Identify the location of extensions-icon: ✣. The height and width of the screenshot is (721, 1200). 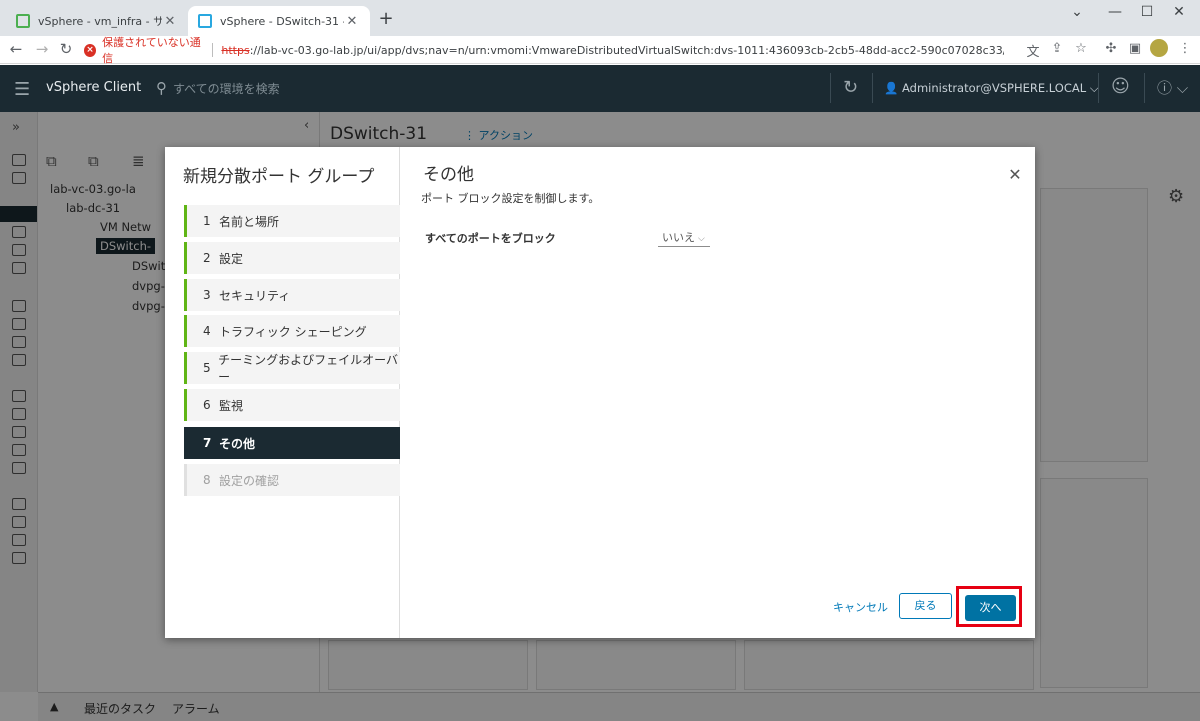
(1111, 48).